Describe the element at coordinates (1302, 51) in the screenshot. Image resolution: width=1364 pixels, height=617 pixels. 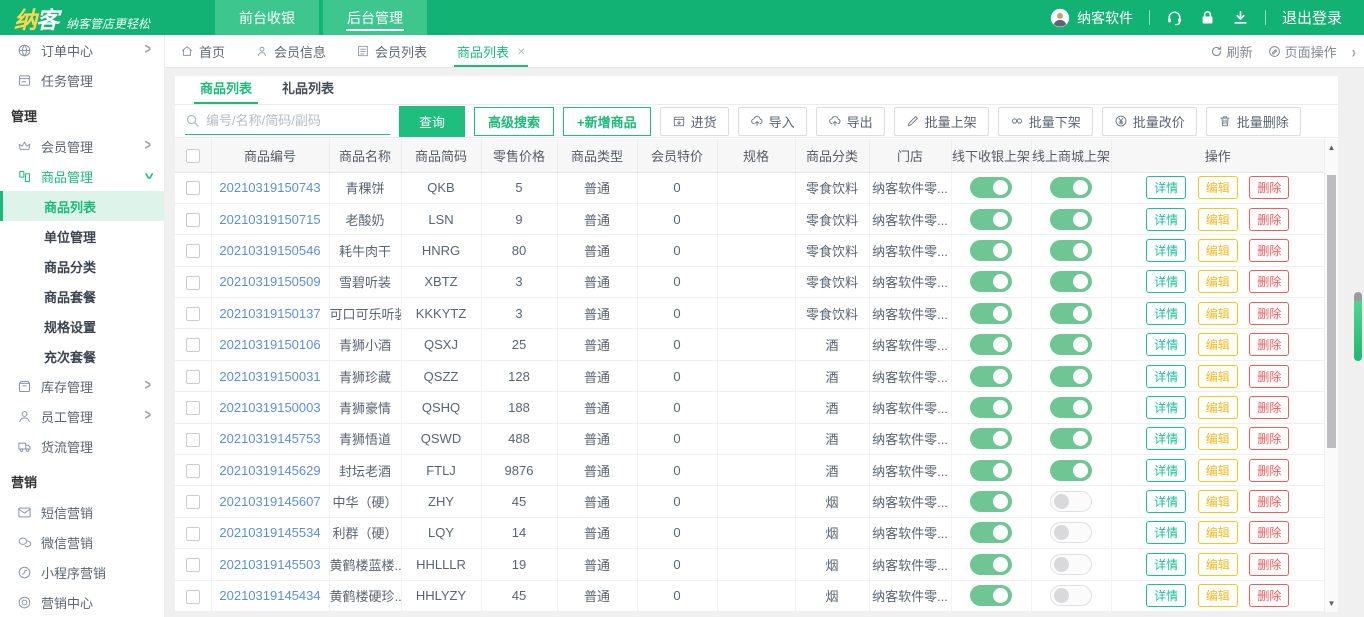
I see `page-operations-button: 页面操作` at that location.